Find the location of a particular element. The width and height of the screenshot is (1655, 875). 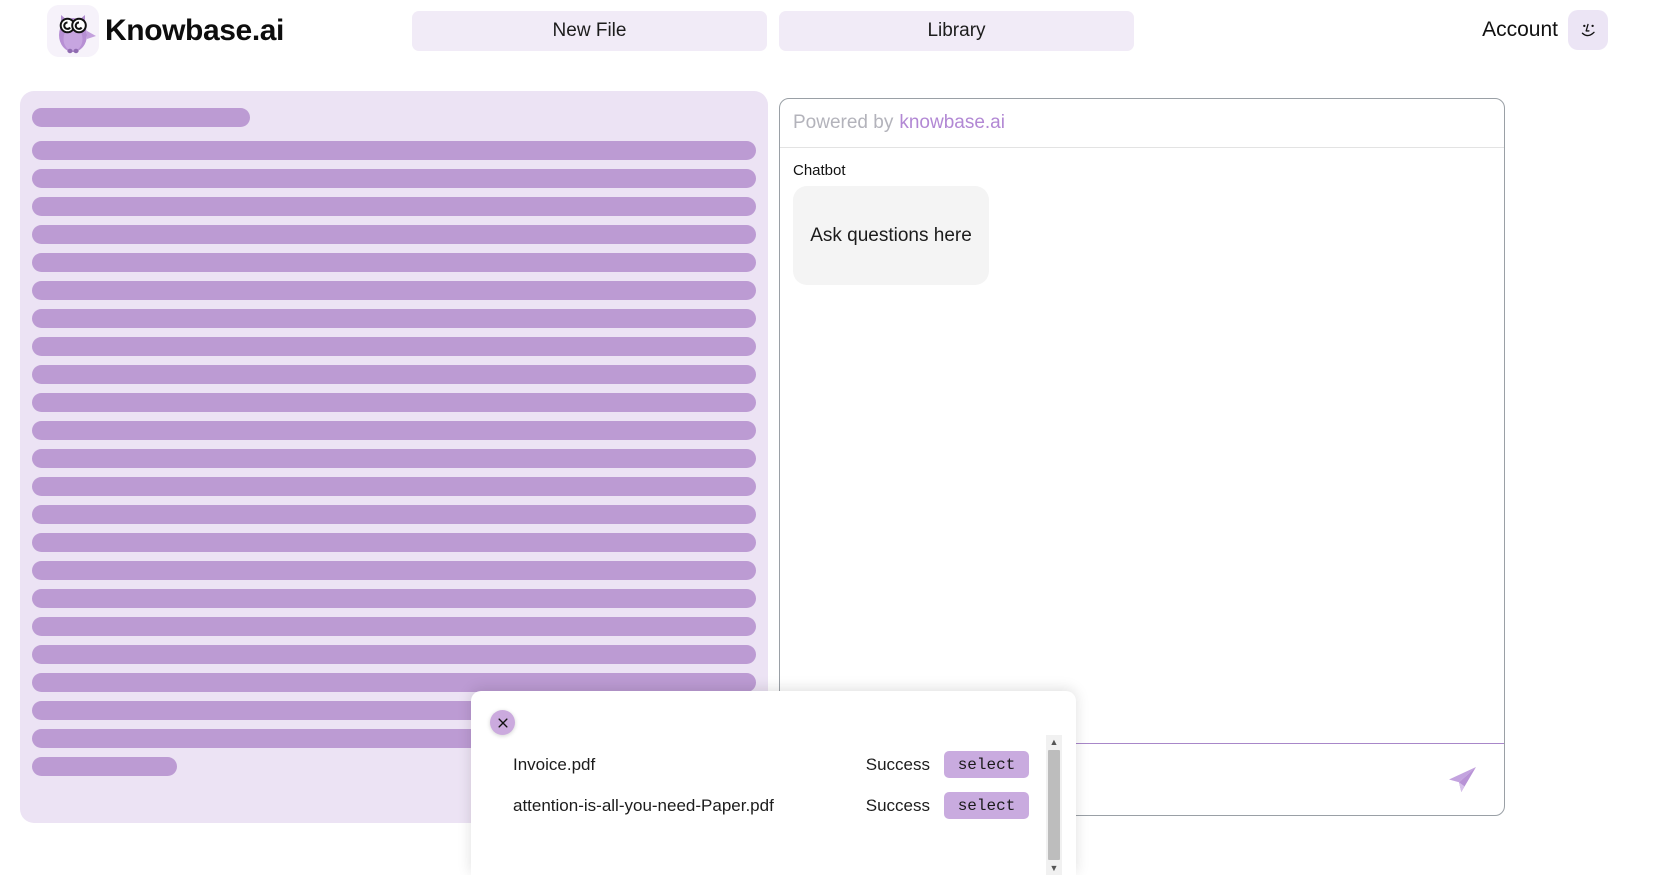

top-navigation-bar: Knowbase.ai New File Library Account is located at coordinates (827, 31).